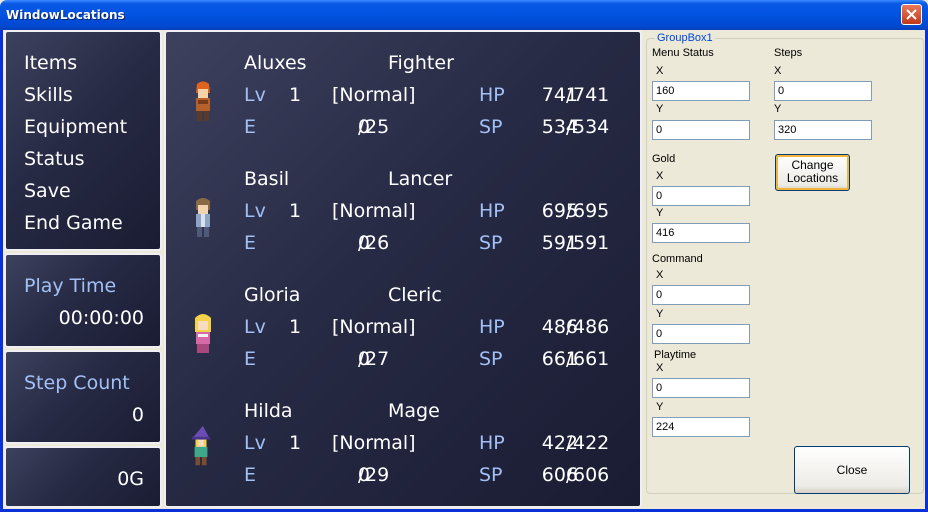 This screenshot has width=928, height=512. I want to click on actor-name: Hilda, so click(268, 411).